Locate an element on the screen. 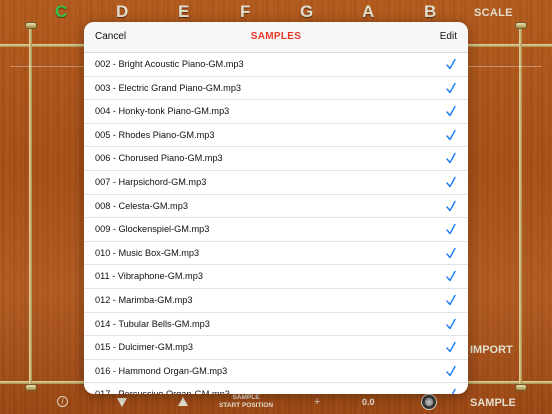 This screenshot has width=552, height=414. sample-start-position-line2: START POSITION is located at coordinates (246, 405).